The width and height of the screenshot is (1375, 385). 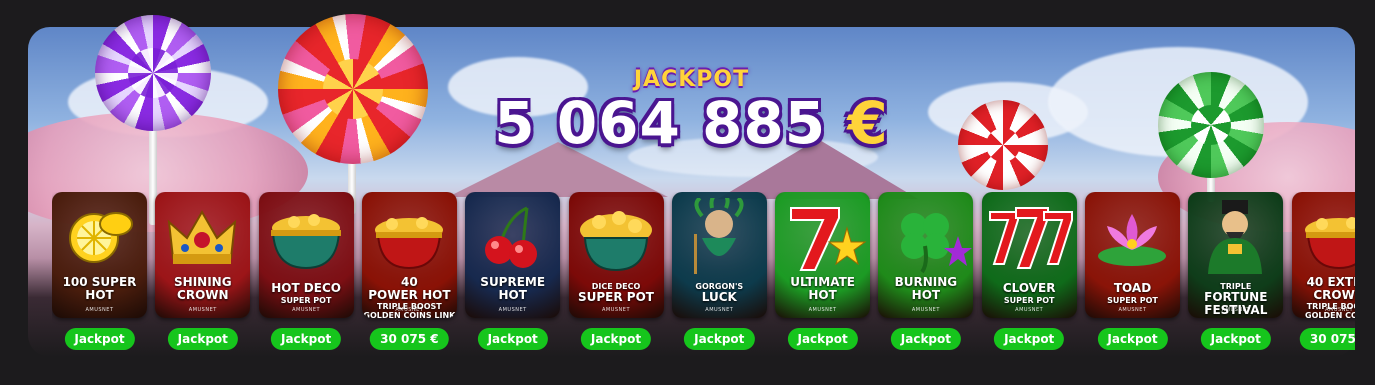 I want to click on game-title: 40 EXTRA CROWN, so click(x=1330, y=288).